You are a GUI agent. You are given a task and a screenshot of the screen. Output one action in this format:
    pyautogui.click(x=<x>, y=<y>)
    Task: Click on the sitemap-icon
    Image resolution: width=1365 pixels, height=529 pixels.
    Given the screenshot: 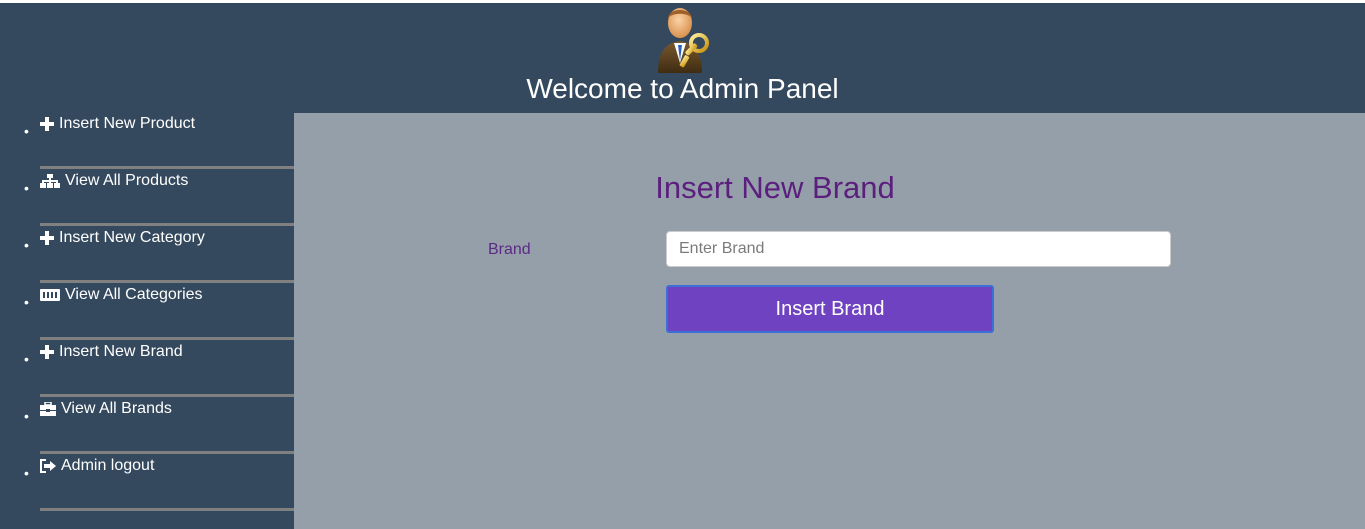 What is the action you would take?
    pyautogui.click(x=50, y=181)
    